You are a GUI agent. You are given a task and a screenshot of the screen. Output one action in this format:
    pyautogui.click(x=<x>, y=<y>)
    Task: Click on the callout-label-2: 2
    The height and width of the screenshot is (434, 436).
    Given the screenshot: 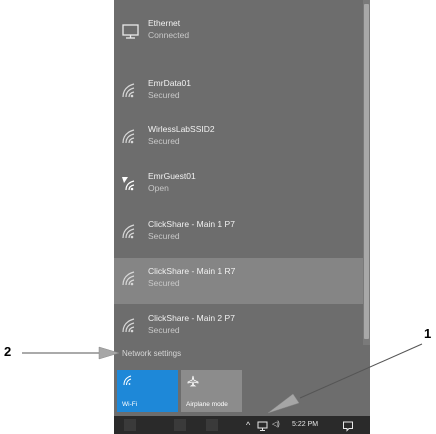 What is the action you would take?
    pyautogui.click(x=8, y=351)
    